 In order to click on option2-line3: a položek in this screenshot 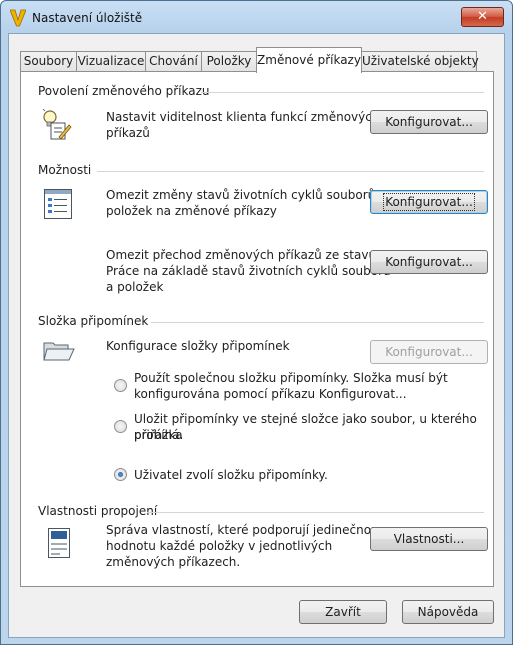, I will do `click(135, 287)`.